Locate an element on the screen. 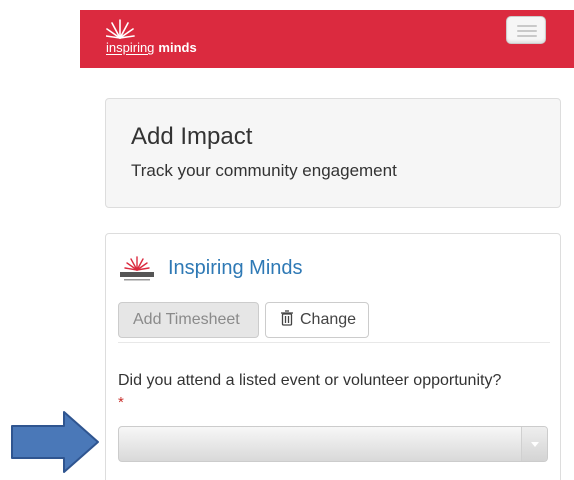 The width and height of the screenshot is (574, 480). attendance-select is located at coordinates (333, 444).